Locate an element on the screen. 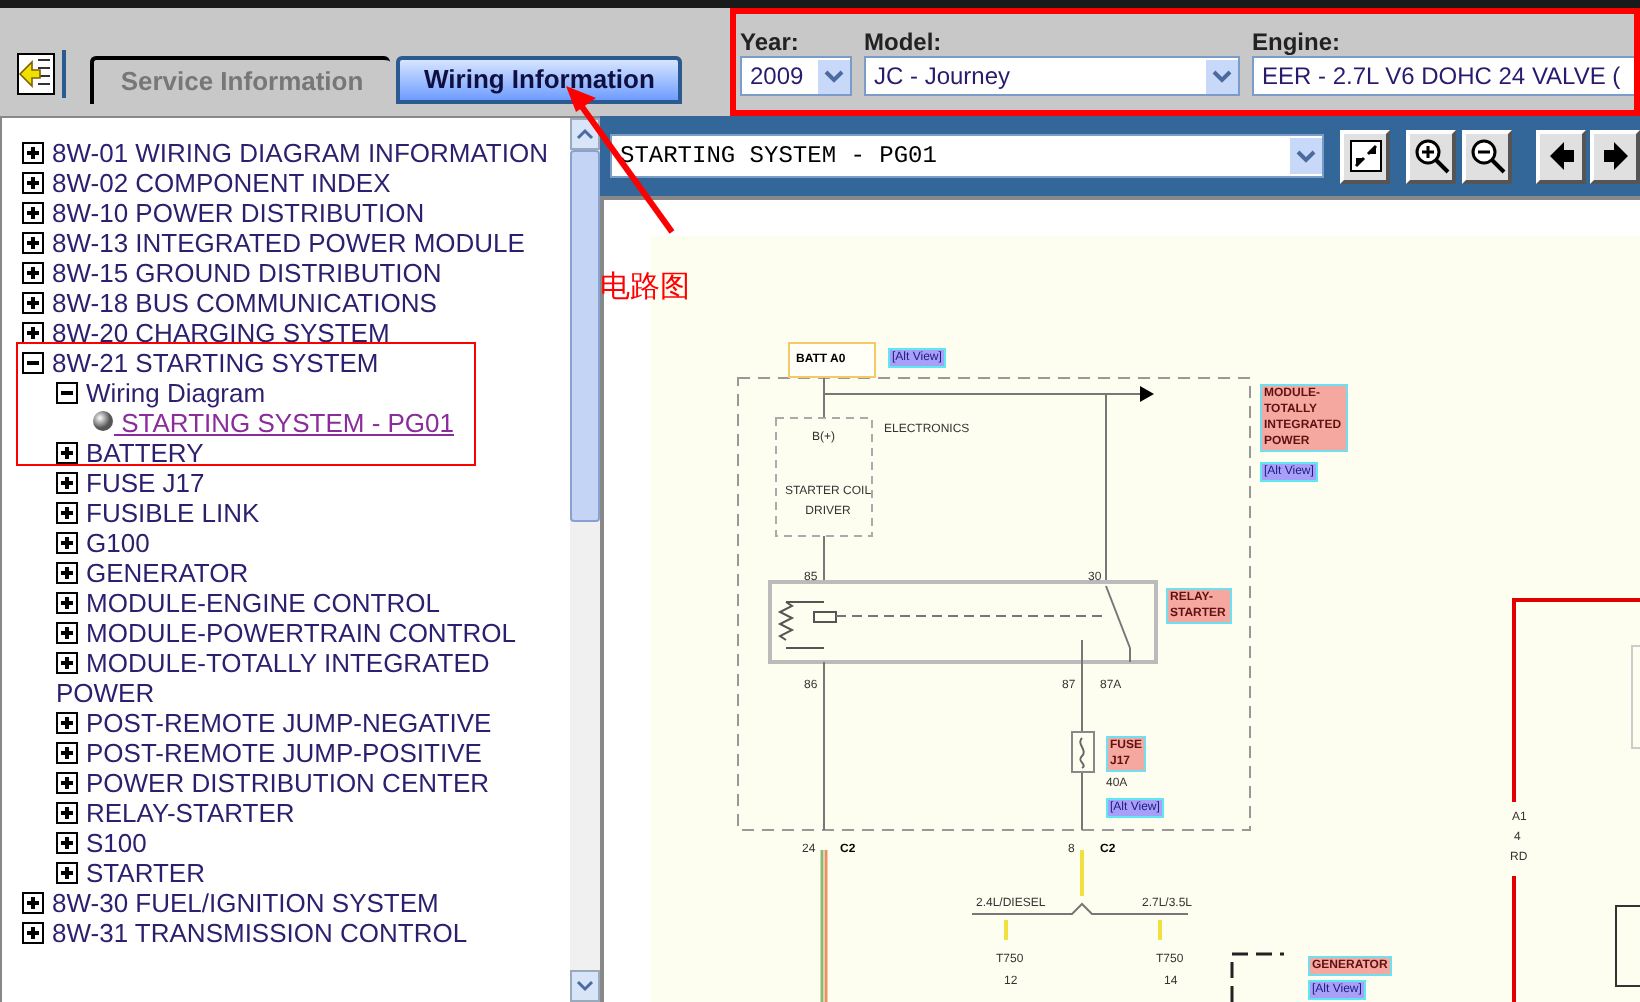  field-label: Model: is located at coordinates (904, 42).